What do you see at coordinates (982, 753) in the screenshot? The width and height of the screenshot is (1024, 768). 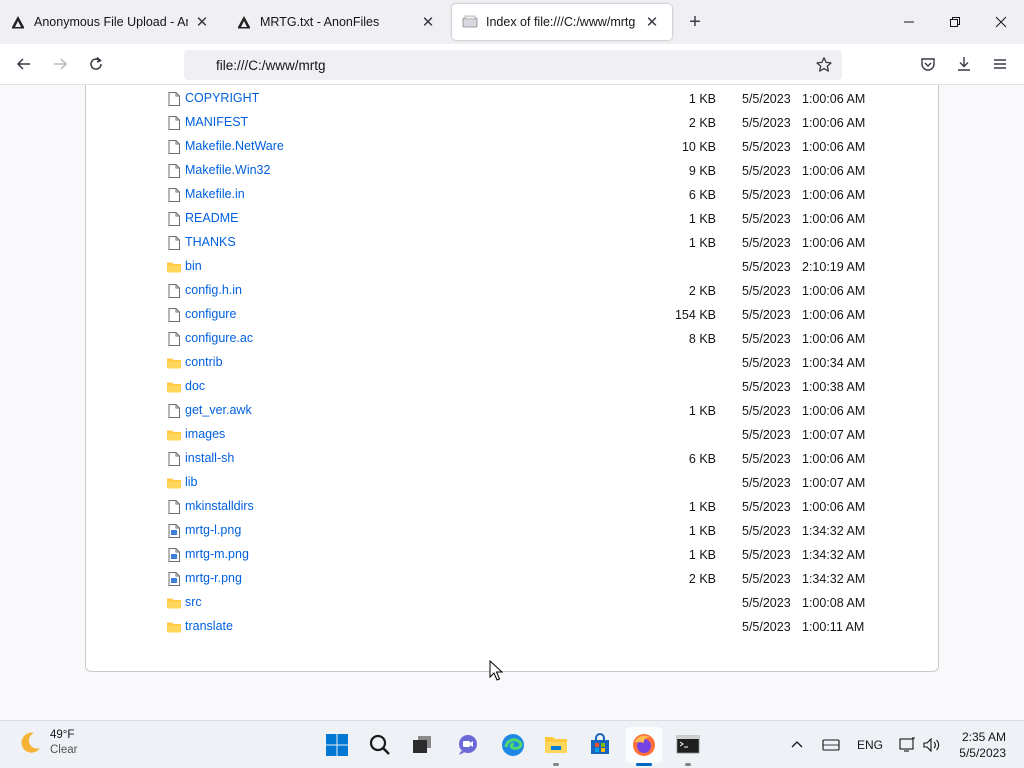 I see `clock-date: 5/5/2023` at bounding box center [982, 753].